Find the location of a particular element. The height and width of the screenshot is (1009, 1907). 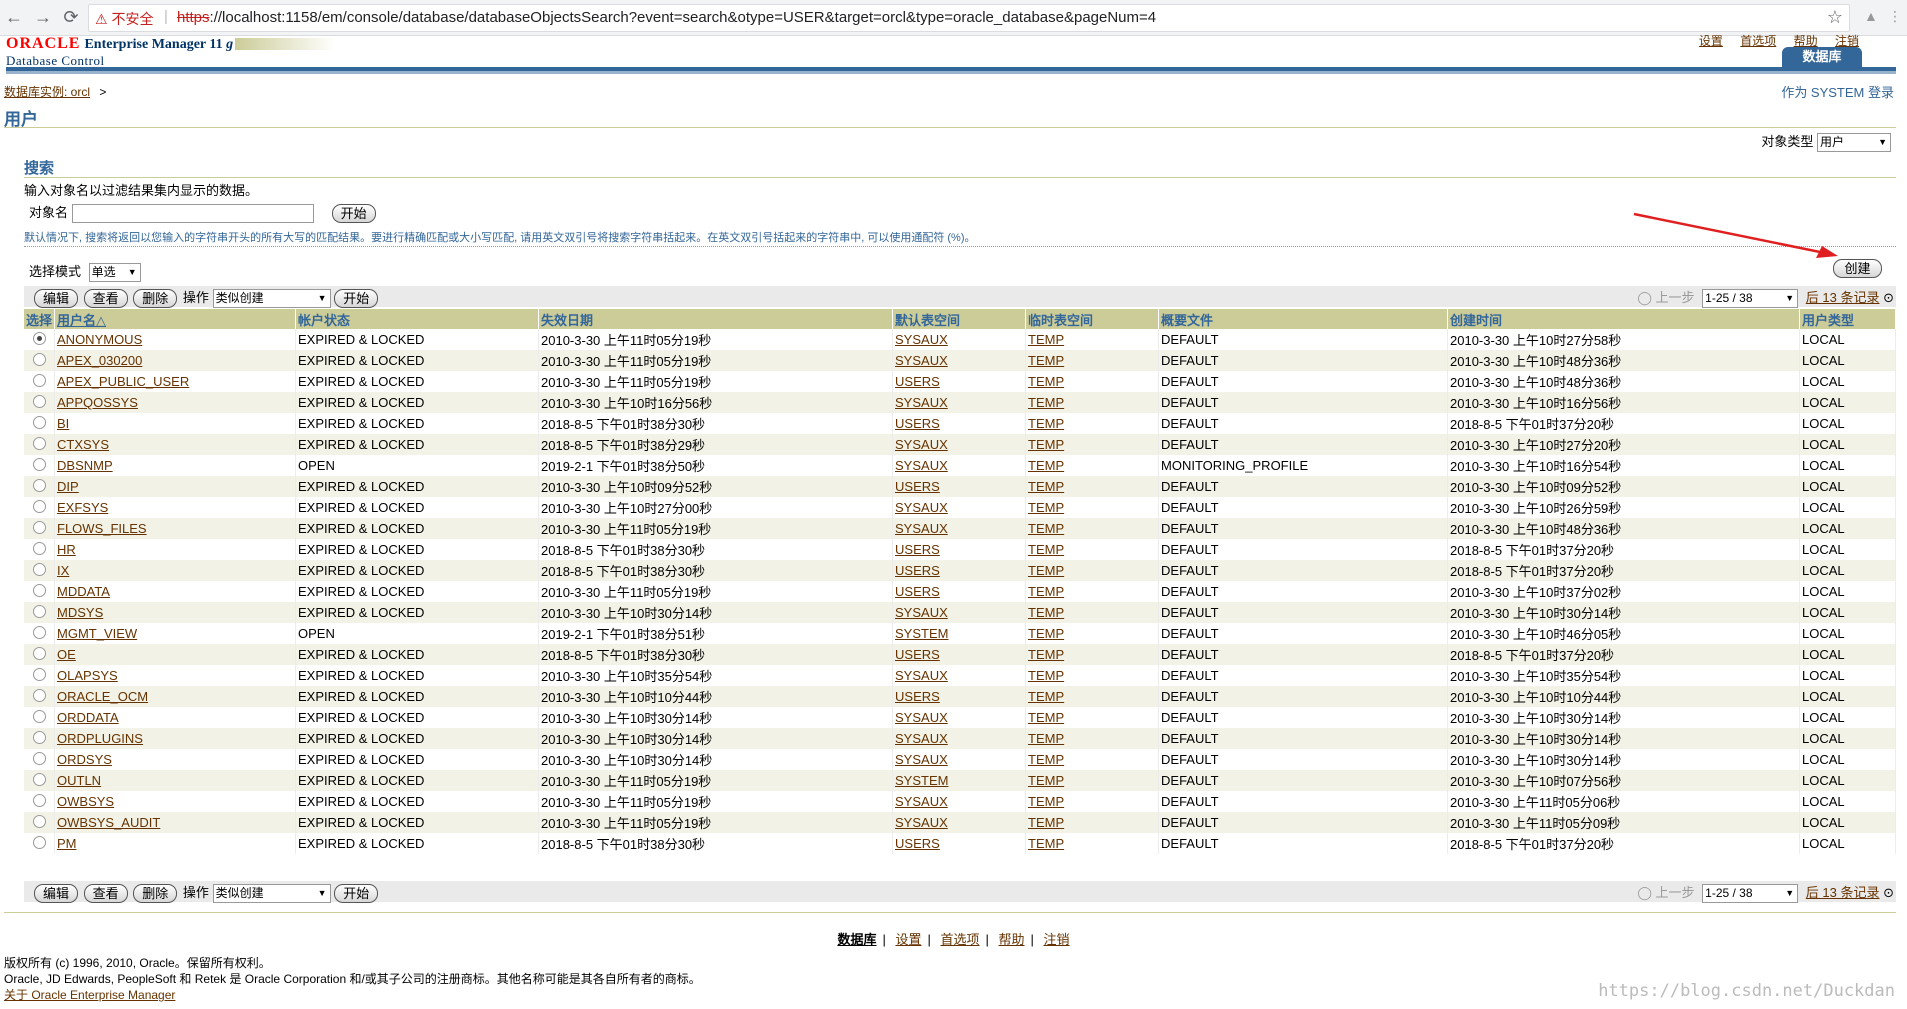

page-range-select: 1-25 / 38 ▼ is located at coordinates (1750, 299).